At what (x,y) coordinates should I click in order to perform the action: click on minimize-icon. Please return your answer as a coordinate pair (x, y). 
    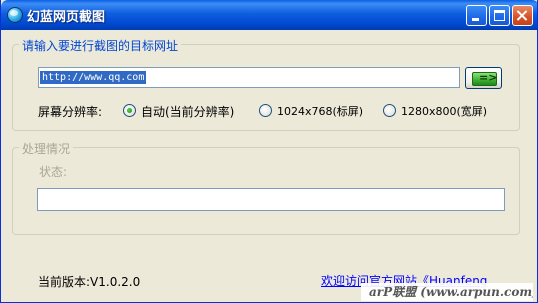
    Looking at the image, I should click on (475, 19).